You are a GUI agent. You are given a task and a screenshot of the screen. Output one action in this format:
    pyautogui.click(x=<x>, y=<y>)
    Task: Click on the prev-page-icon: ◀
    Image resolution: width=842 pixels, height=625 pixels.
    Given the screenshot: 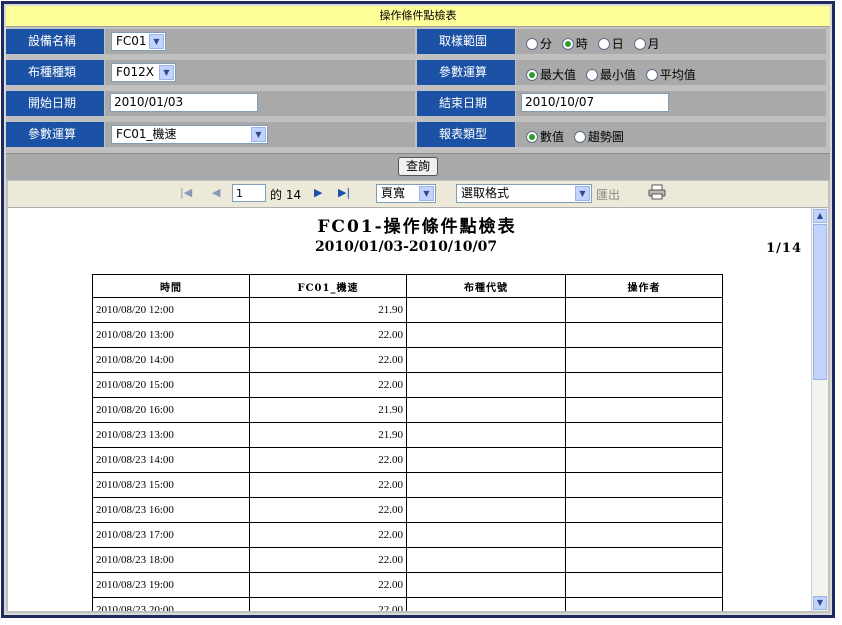 What is the action you would take?
    pyautogui.click(x=216, y=192)
    